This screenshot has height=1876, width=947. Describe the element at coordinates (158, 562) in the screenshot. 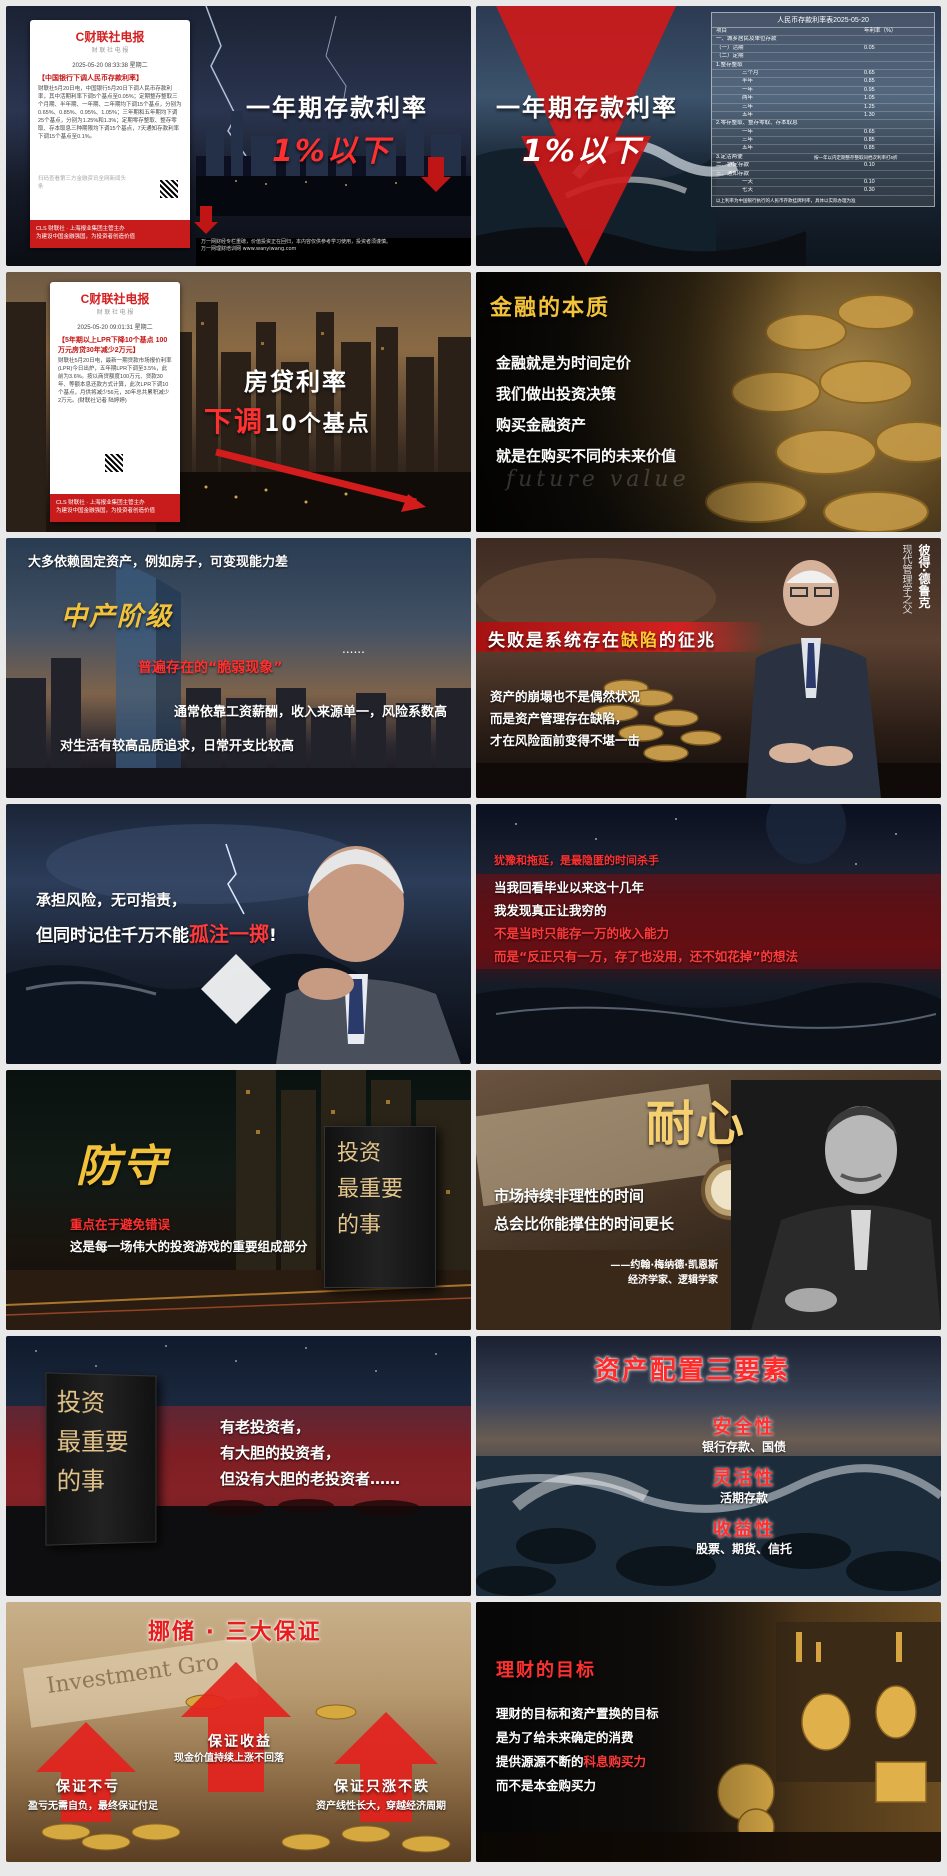

I see `top-line: 大多依赖固定资产，例如房子，可变现能力差` at that location.